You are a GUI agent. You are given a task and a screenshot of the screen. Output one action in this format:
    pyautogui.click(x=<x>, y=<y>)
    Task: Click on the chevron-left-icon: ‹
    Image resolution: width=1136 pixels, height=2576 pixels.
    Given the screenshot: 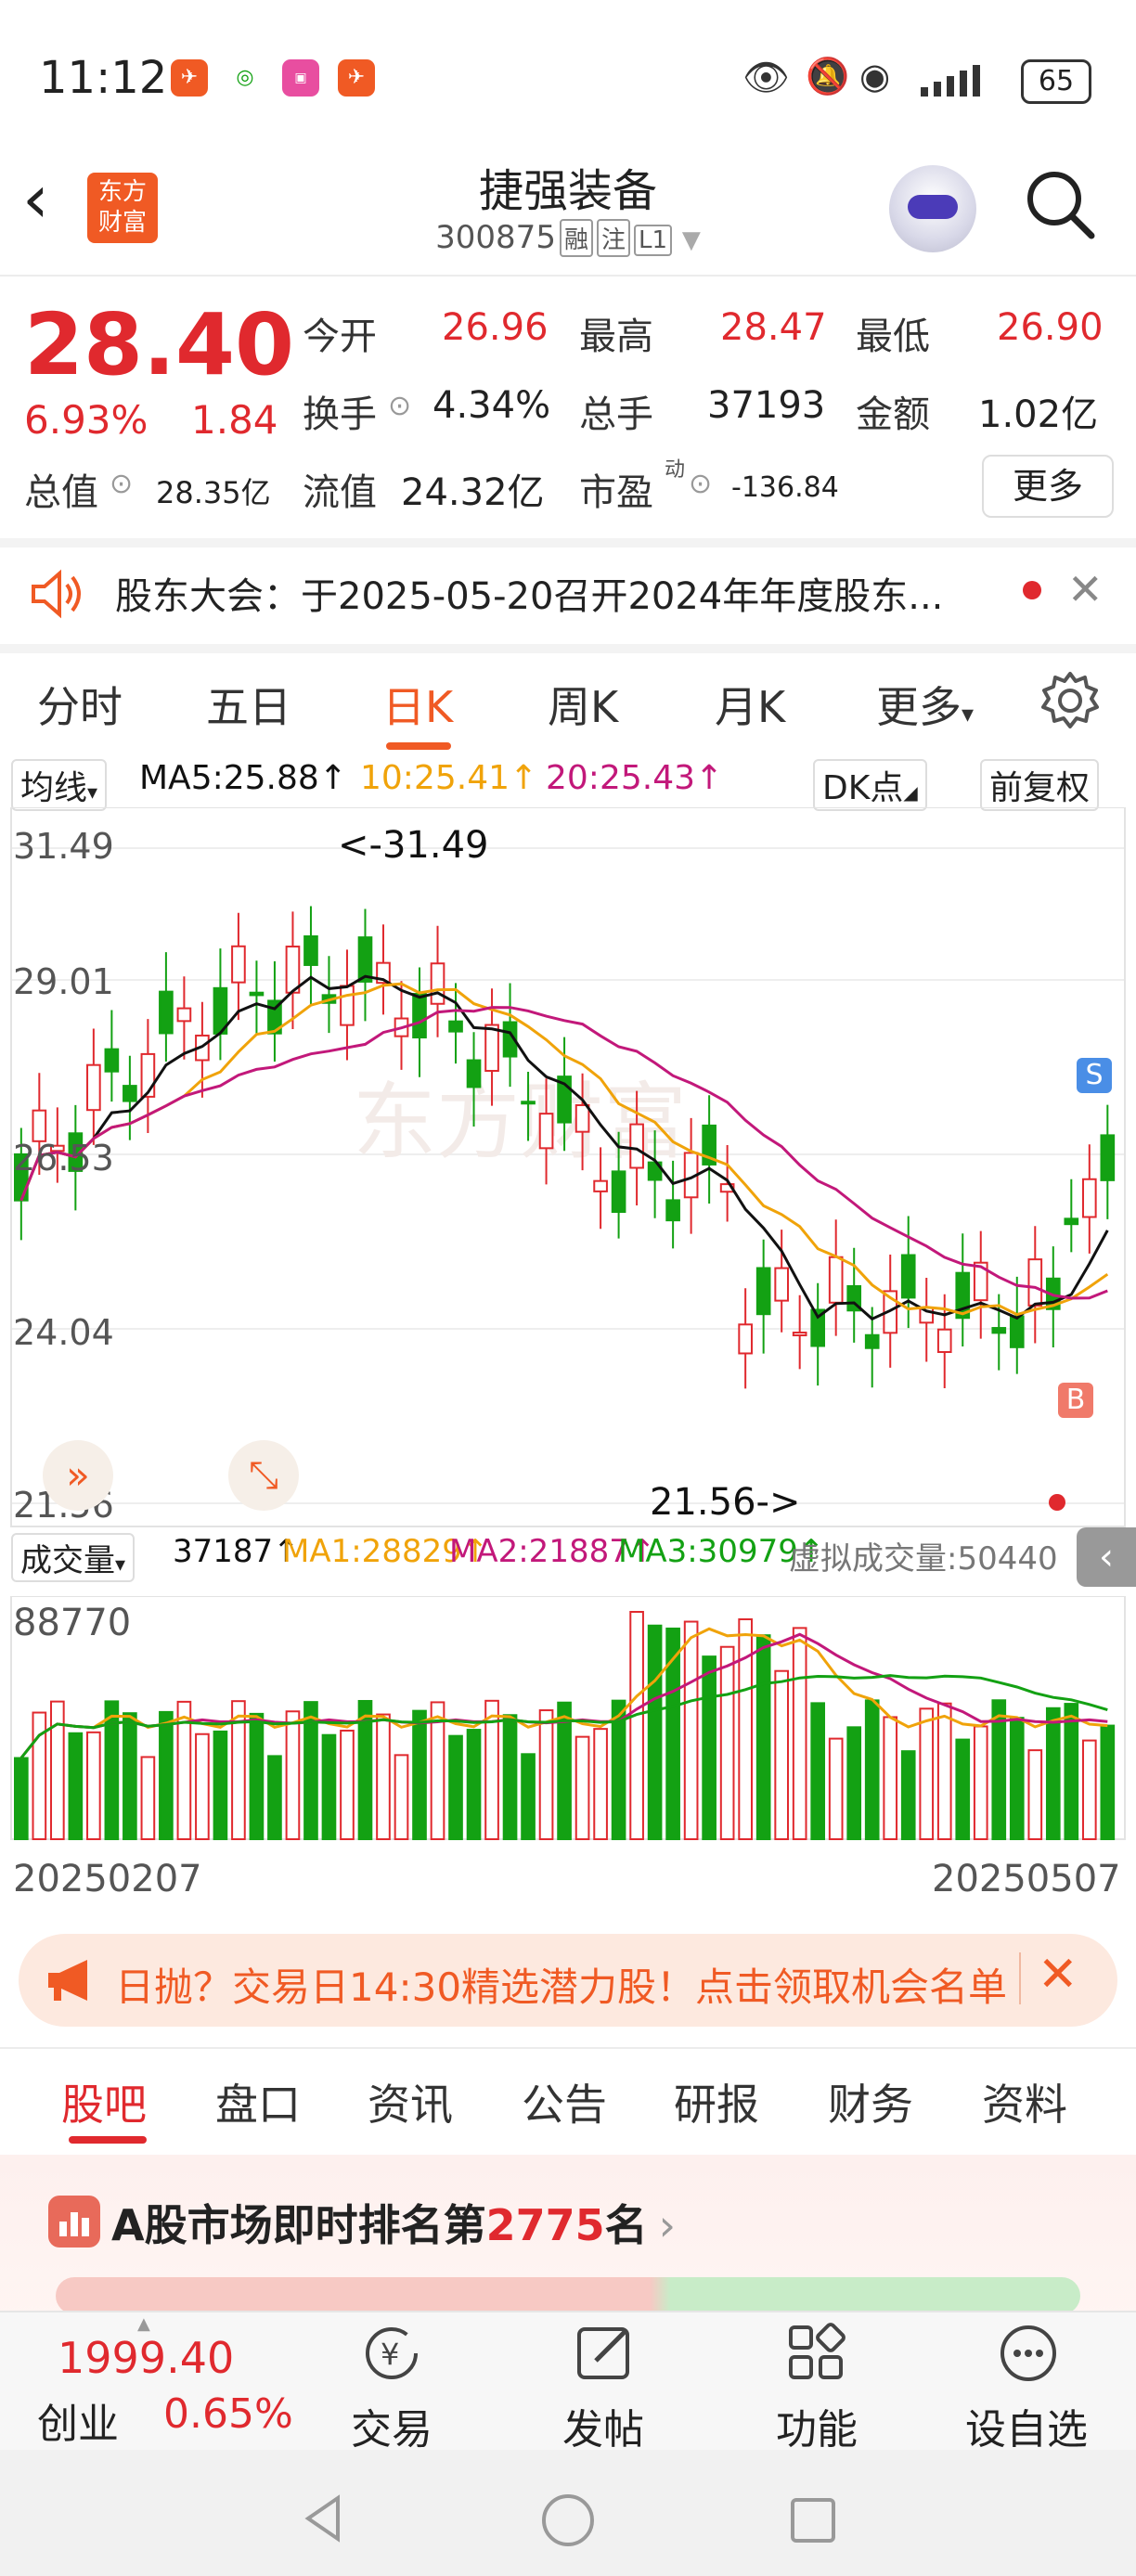 What is the action you would take?
    pyautogui.click(x=1106, y=1557)
    